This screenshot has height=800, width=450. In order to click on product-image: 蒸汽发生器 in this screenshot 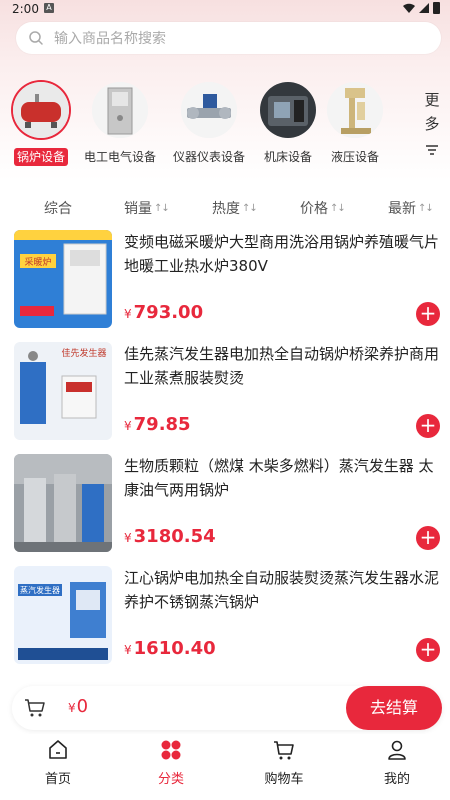, I will do `click(63, 615)`.